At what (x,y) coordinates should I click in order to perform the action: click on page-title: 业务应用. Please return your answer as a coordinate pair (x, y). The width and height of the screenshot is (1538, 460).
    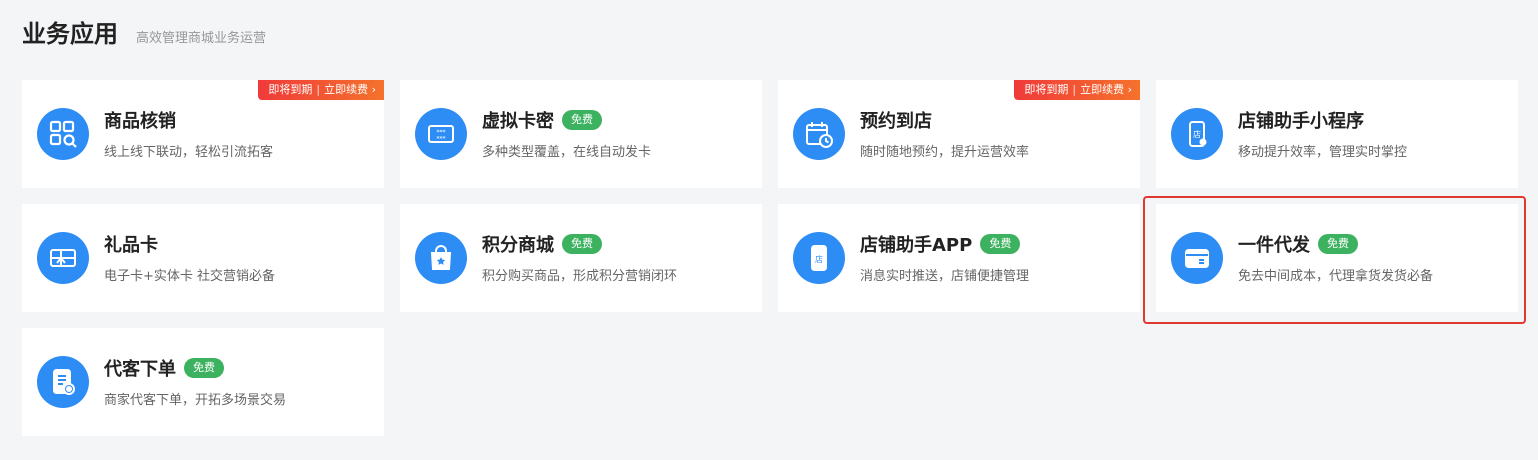
    Looking at the image, I should click on (70, 34).